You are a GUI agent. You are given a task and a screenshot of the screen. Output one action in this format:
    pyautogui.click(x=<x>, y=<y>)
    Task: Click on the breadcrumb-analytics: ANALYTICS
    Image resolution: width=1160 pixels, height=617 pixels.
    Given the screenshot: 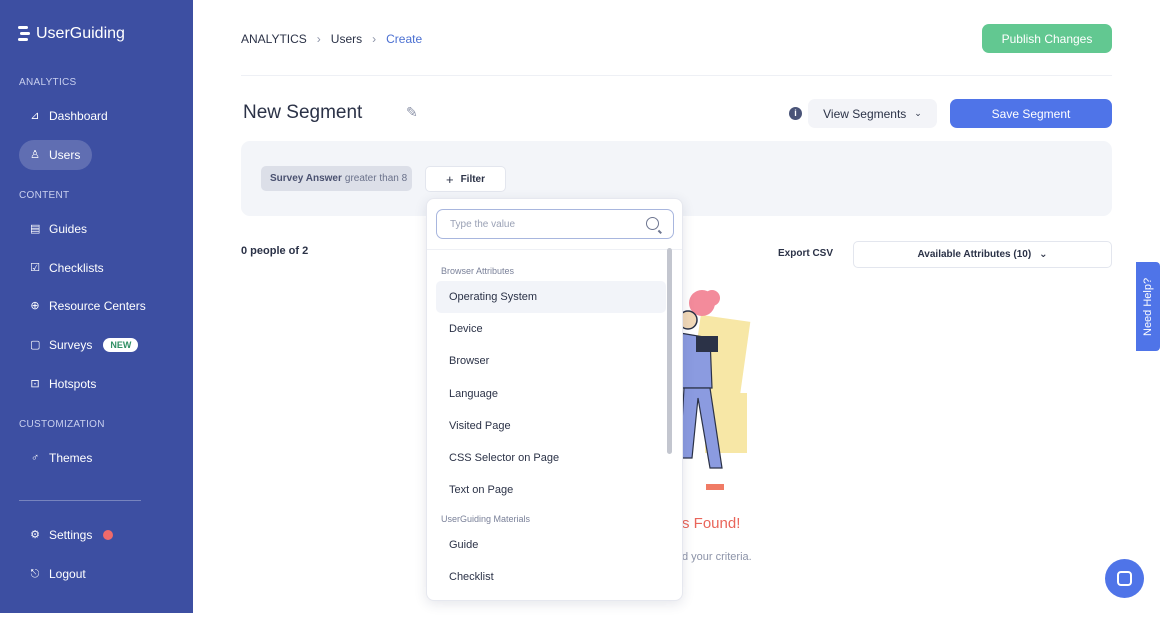 What is the action you would take?
    pyautogui.click(x=274, y=39)
    